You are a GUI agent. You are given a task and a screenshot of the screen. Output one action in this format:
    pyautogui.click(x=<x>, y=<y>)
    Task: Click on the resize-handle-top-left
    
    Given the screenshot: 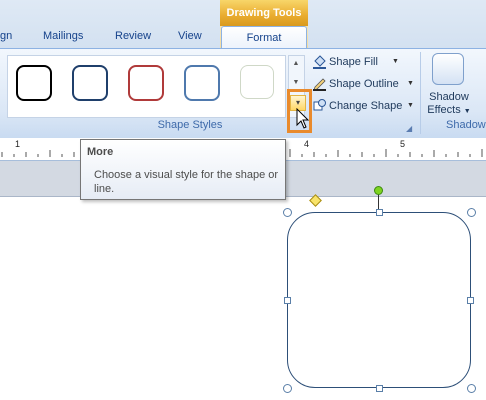 What is the action you would take?
    pyautogui.click(x=287, y=212)
    